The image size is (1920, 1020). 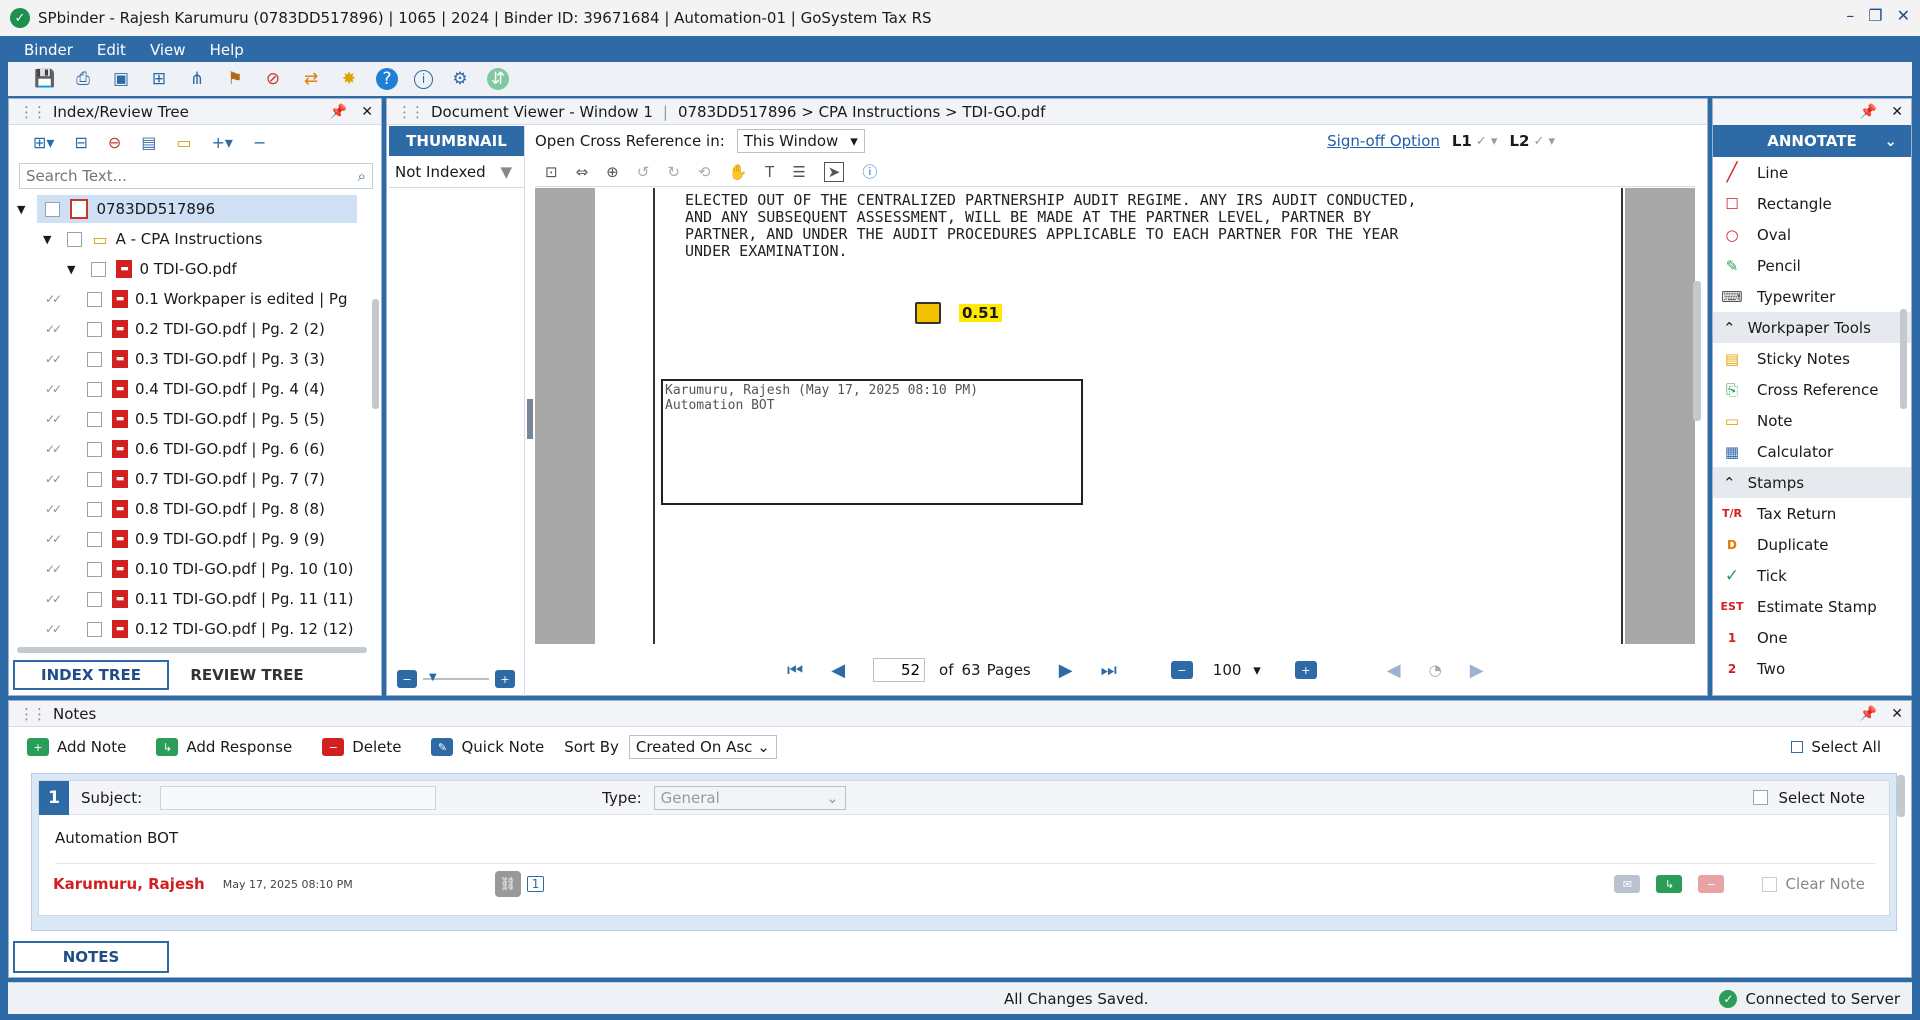 I want to click on tree-icon: ⋔, so click(x=197, y=79).